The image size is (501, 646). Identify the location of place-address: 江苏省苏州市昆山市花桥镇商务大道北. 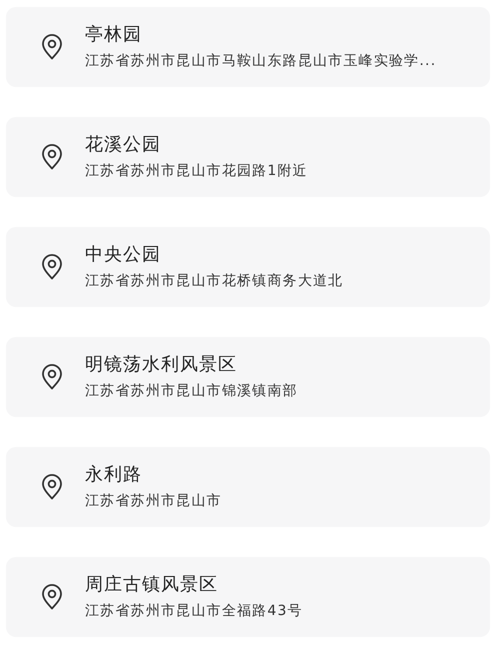
(214, 281).